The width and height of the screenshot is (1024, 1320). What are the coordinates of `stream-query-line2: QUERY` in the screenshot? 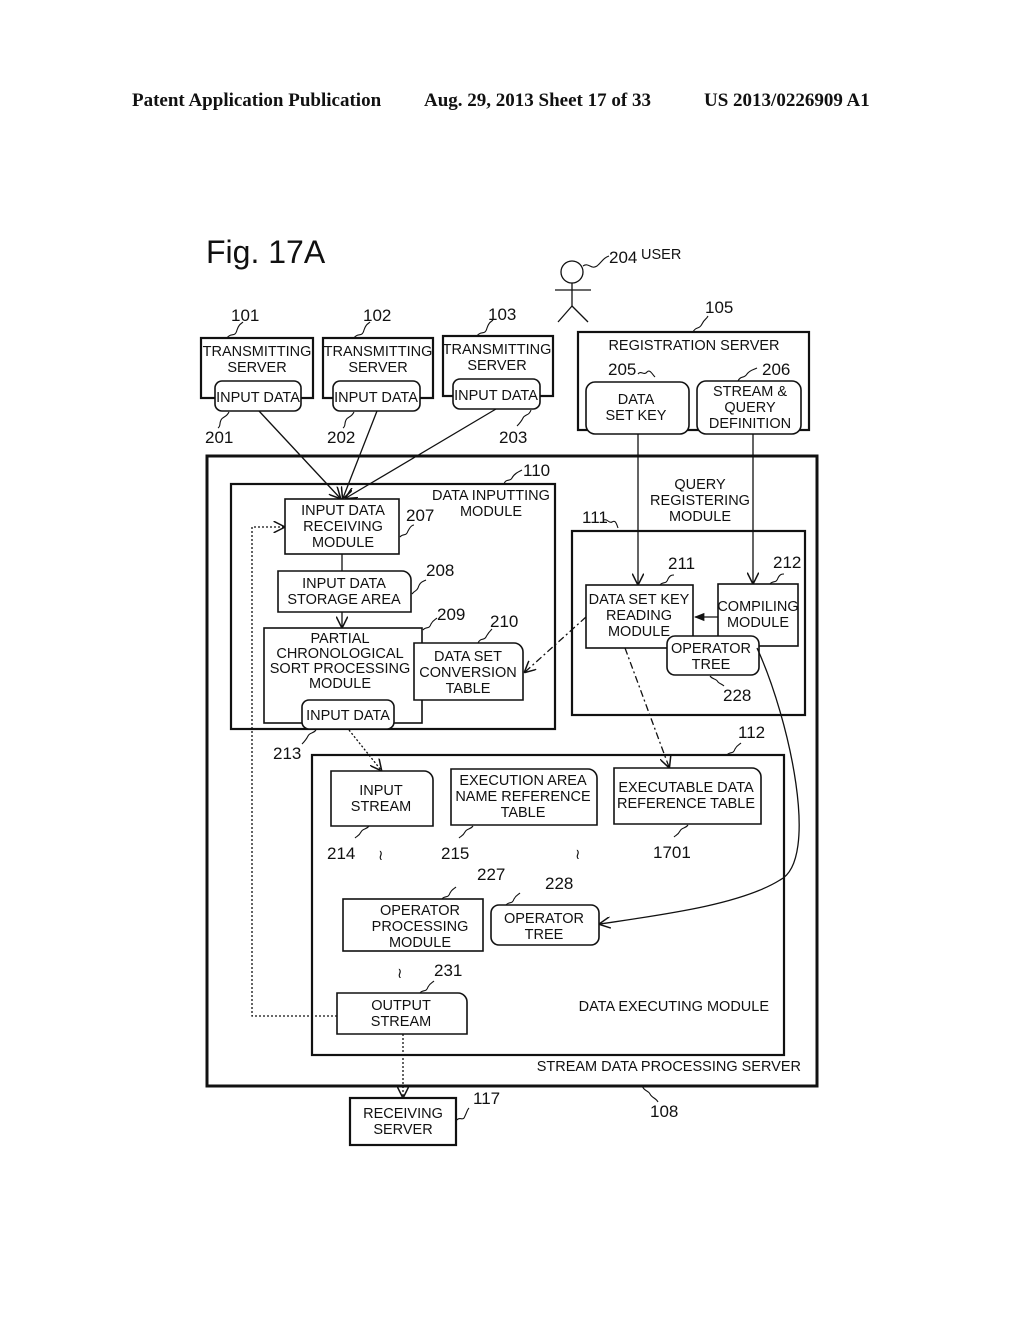 It's located at (750, 408).